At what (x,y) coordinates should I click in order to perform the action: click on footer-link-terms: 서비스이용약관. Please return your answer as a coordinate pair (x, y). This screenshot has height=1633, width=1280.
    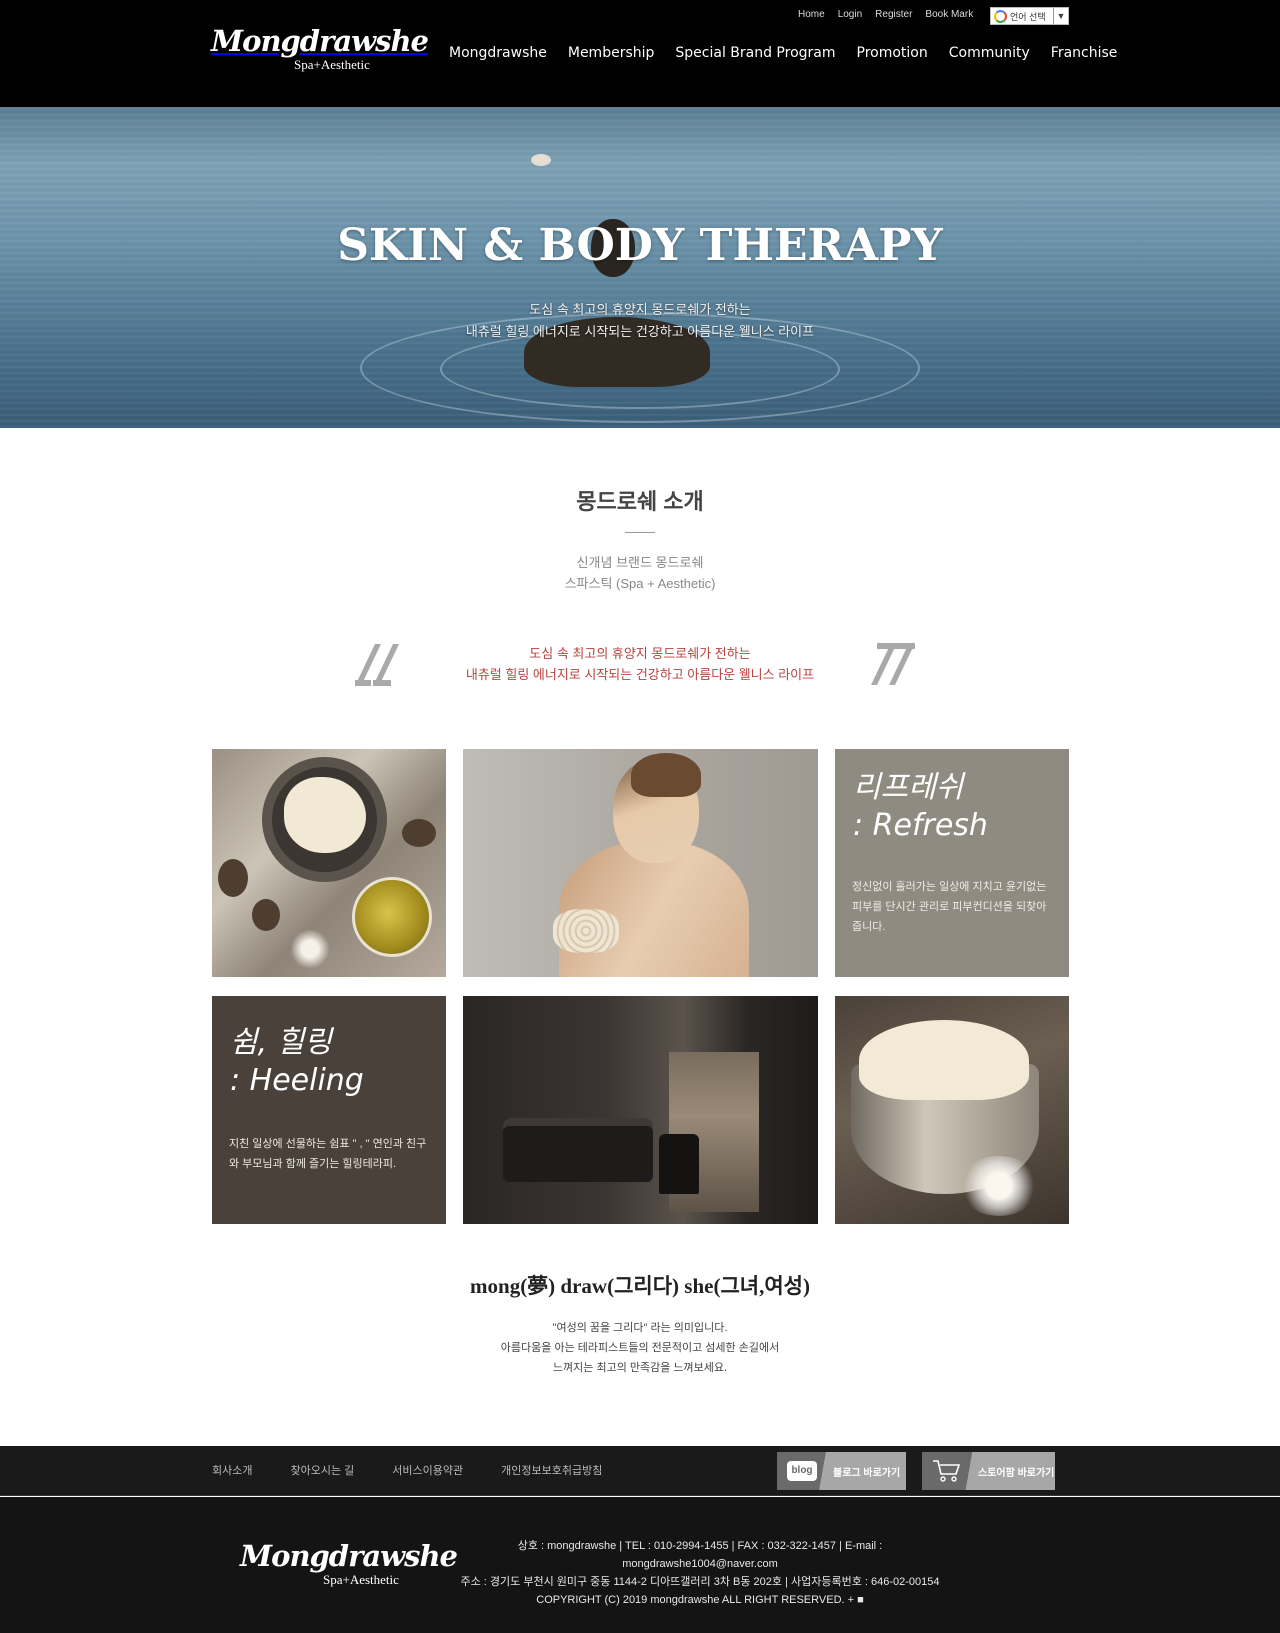
    Looking at the image, I should click on (427, 1471).